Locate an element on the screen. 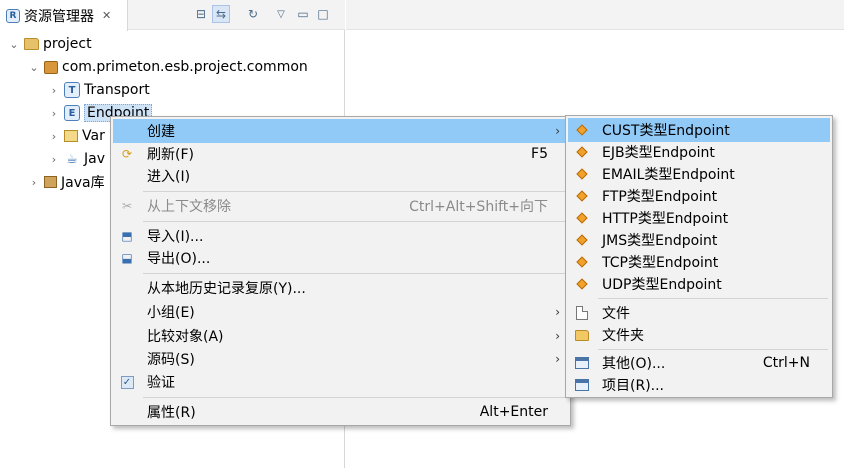 The image size is (844, 468). menu-item-label: HTTP类型Endpoint is located at coordinates (665, 219).